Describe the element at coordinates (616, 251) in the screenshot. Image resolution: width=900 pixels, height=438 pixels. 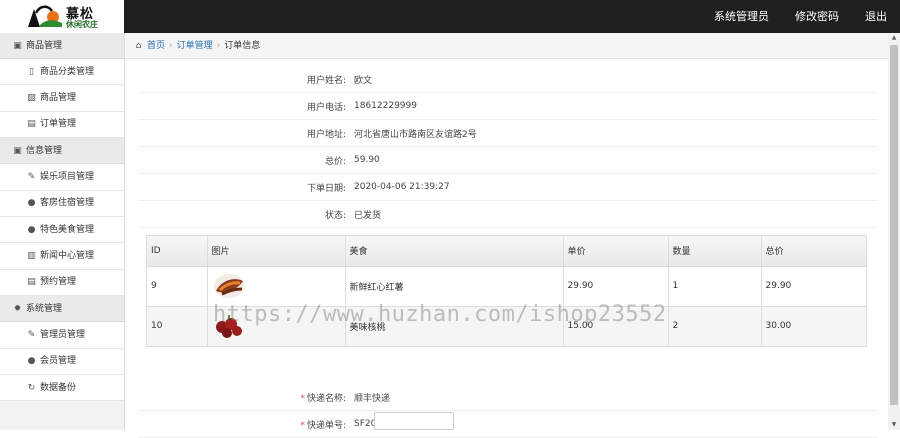
I see `col-price-header: 单价` at that location.